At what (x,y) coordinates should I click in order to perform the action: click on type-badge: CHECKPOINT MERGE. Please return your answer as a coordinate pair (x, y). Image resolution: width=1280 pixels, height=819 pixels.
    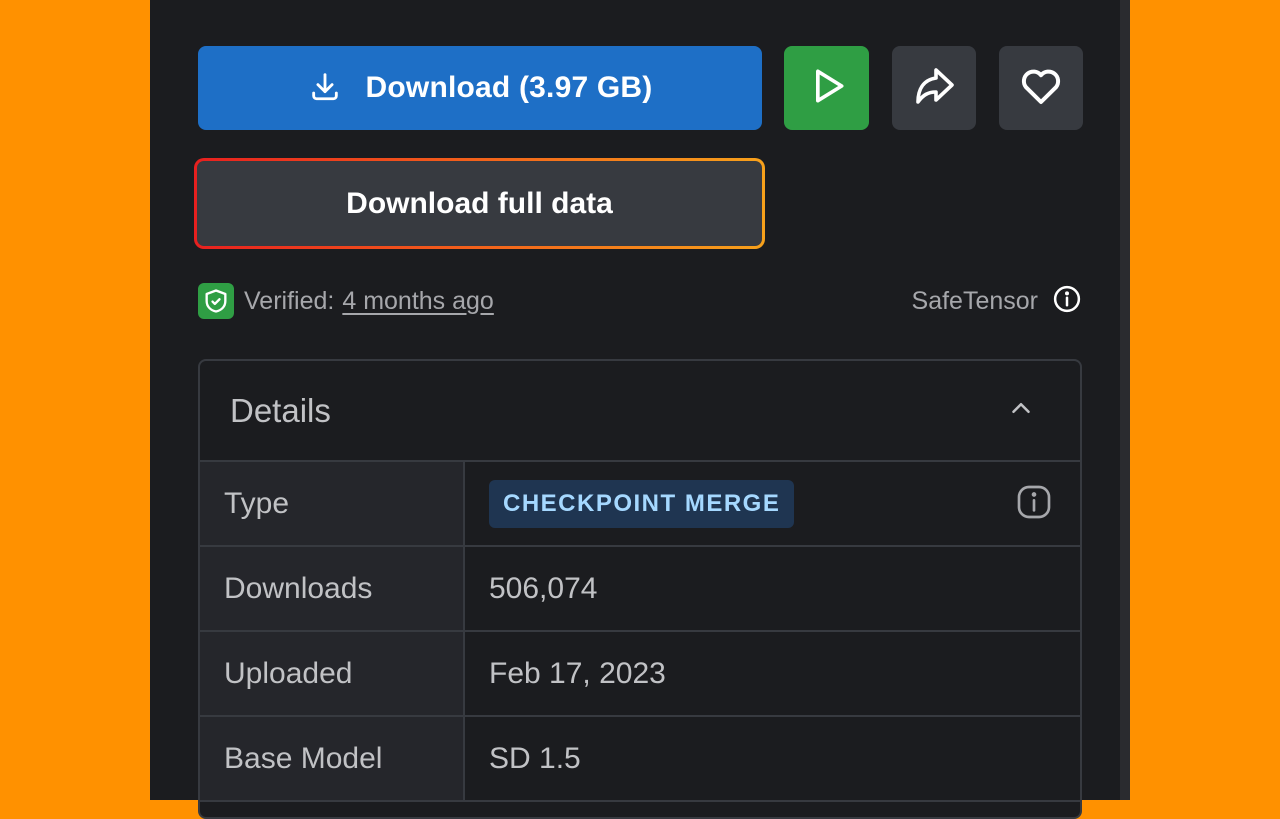
    Looking at the image, I should click on (642, 503).